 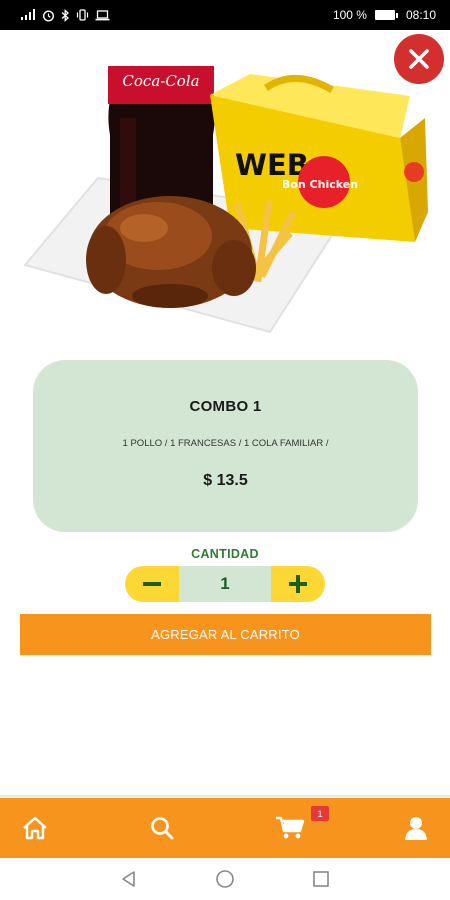 What do you see at coordinates (420, 15) in the screenshot?
I see `status-time: 08:10` at bounding box center [420, 15].